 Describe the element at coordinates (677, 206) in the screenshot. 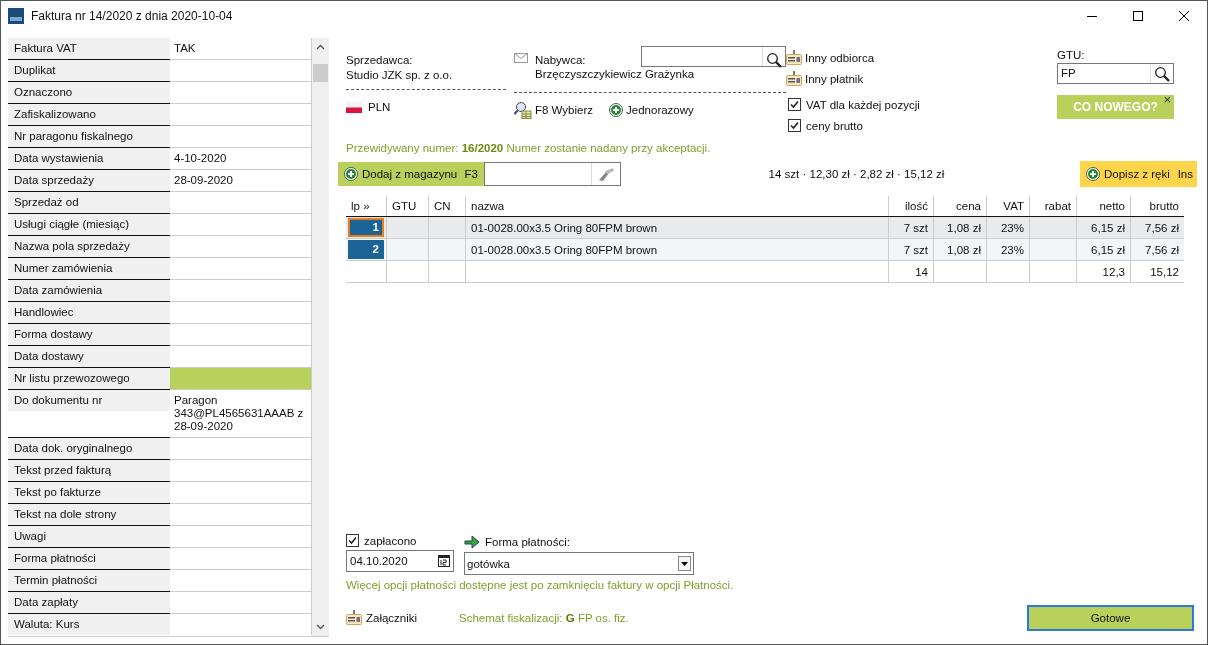

I see `column-header: nazwa` at that location.